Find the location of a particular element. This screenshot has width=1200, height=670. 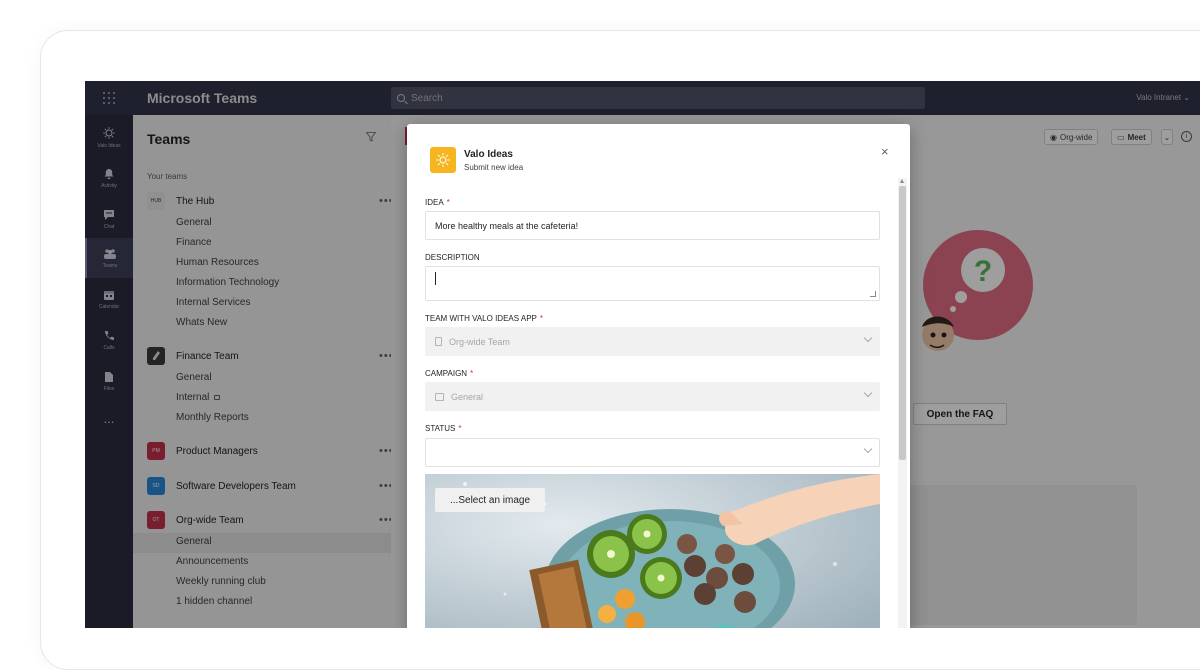

text-cursor is located at coordinates (435, 278).